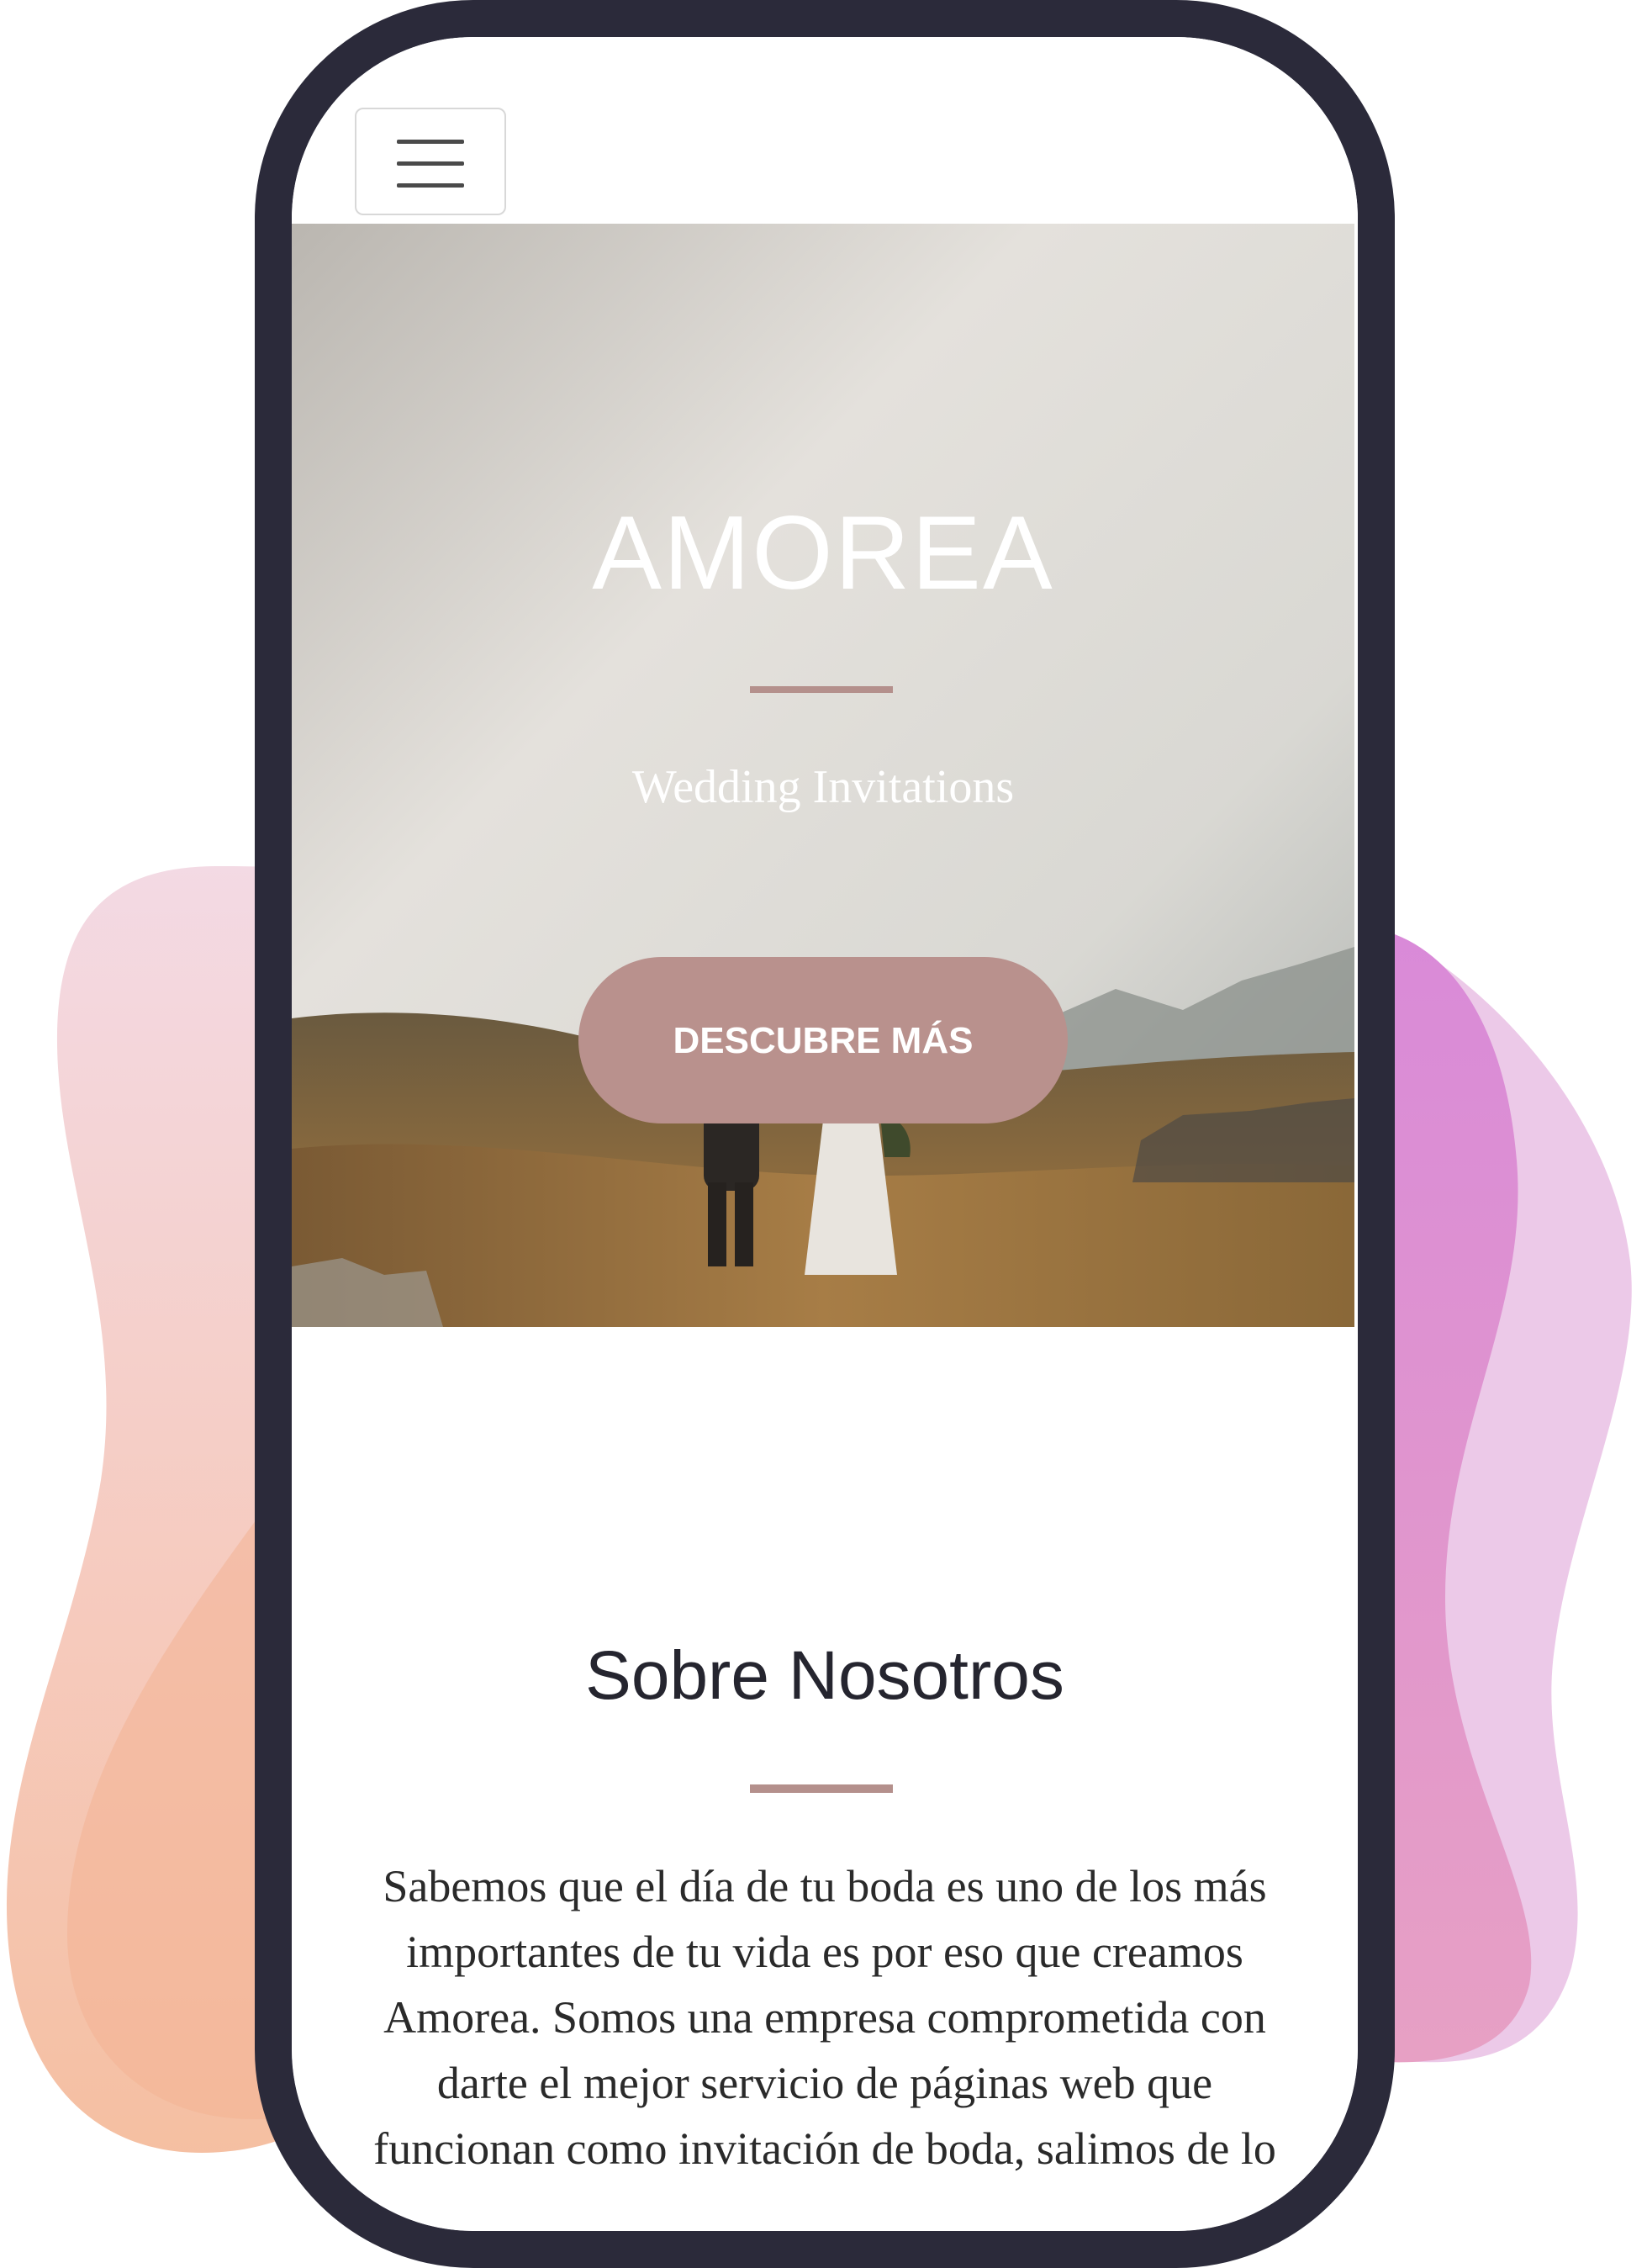 Image resolution: width=1647 pixels, height=2268 pixels. Describe the element at coordinates (823, 553) in the screenshot. I see `hero-title: AMOREA` at that location.